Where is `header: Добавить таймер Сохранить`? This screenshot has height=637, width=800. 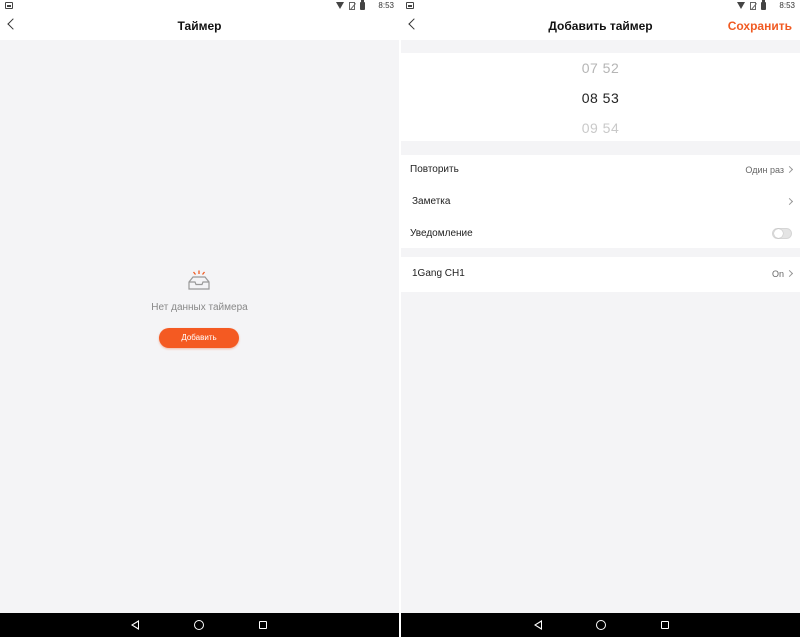 header: Добавить таймер Сохранить is located at coordinates (600, 26).